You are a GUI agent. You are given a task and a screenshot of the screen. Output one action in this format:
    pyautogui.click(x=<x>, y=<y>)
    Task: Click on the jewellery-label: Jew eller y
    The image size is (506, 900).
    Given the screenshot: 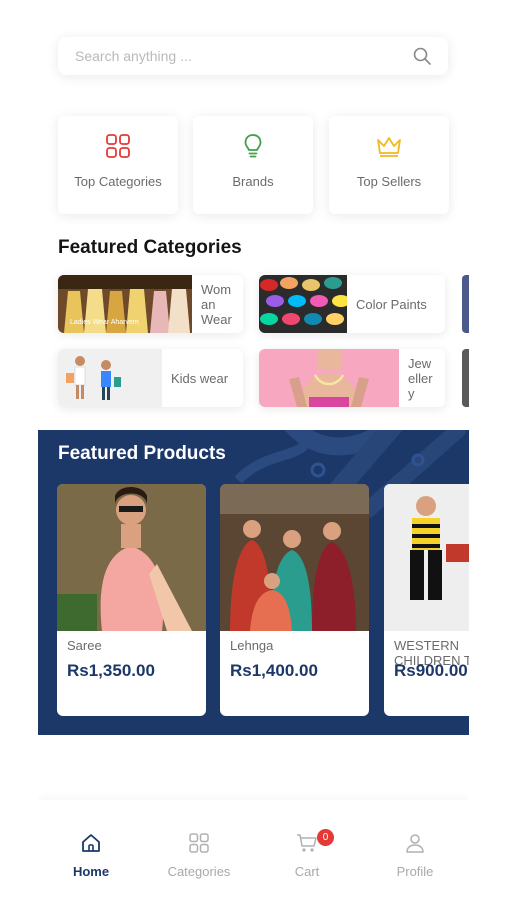 What is the action you would take?
    pyautogui.click(x=420, y=378)
    